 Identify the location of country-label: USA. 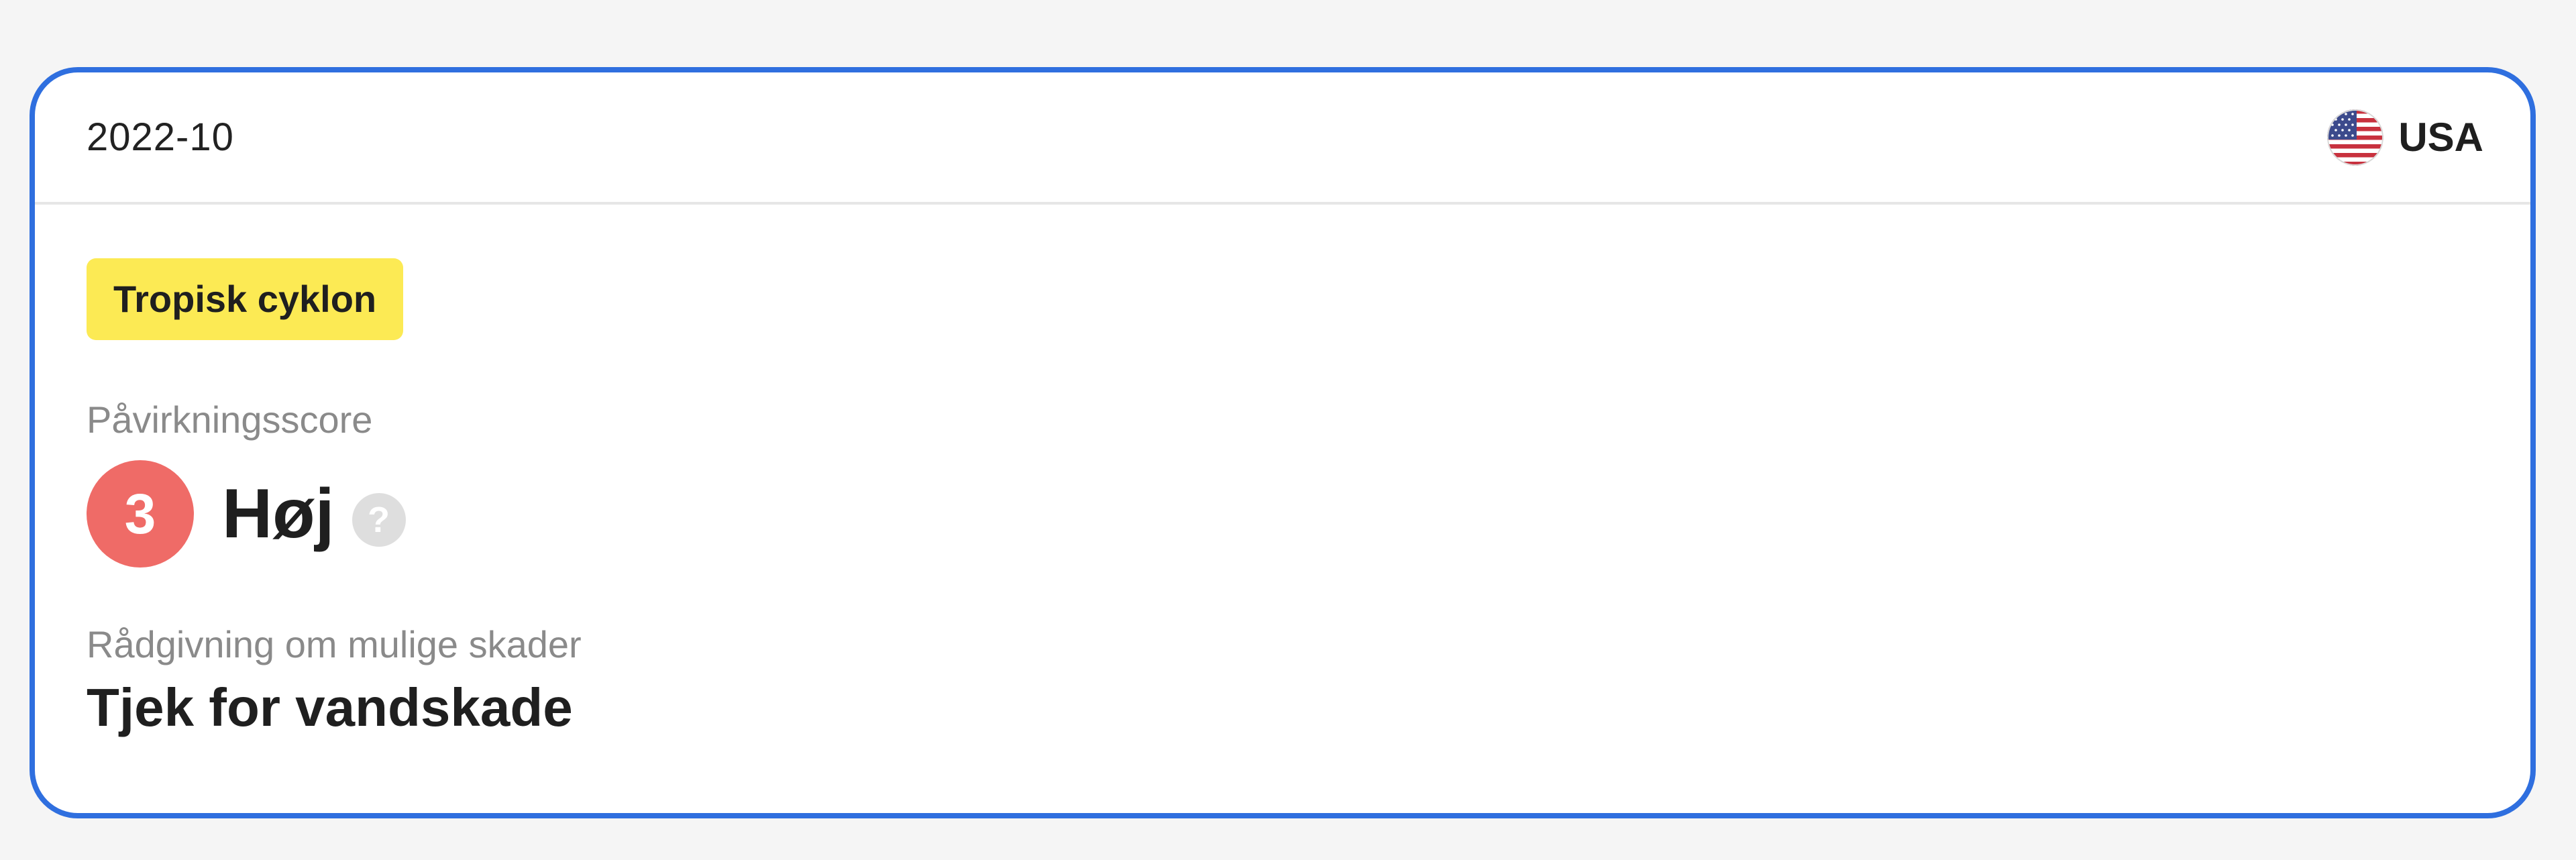
(2440, 137).